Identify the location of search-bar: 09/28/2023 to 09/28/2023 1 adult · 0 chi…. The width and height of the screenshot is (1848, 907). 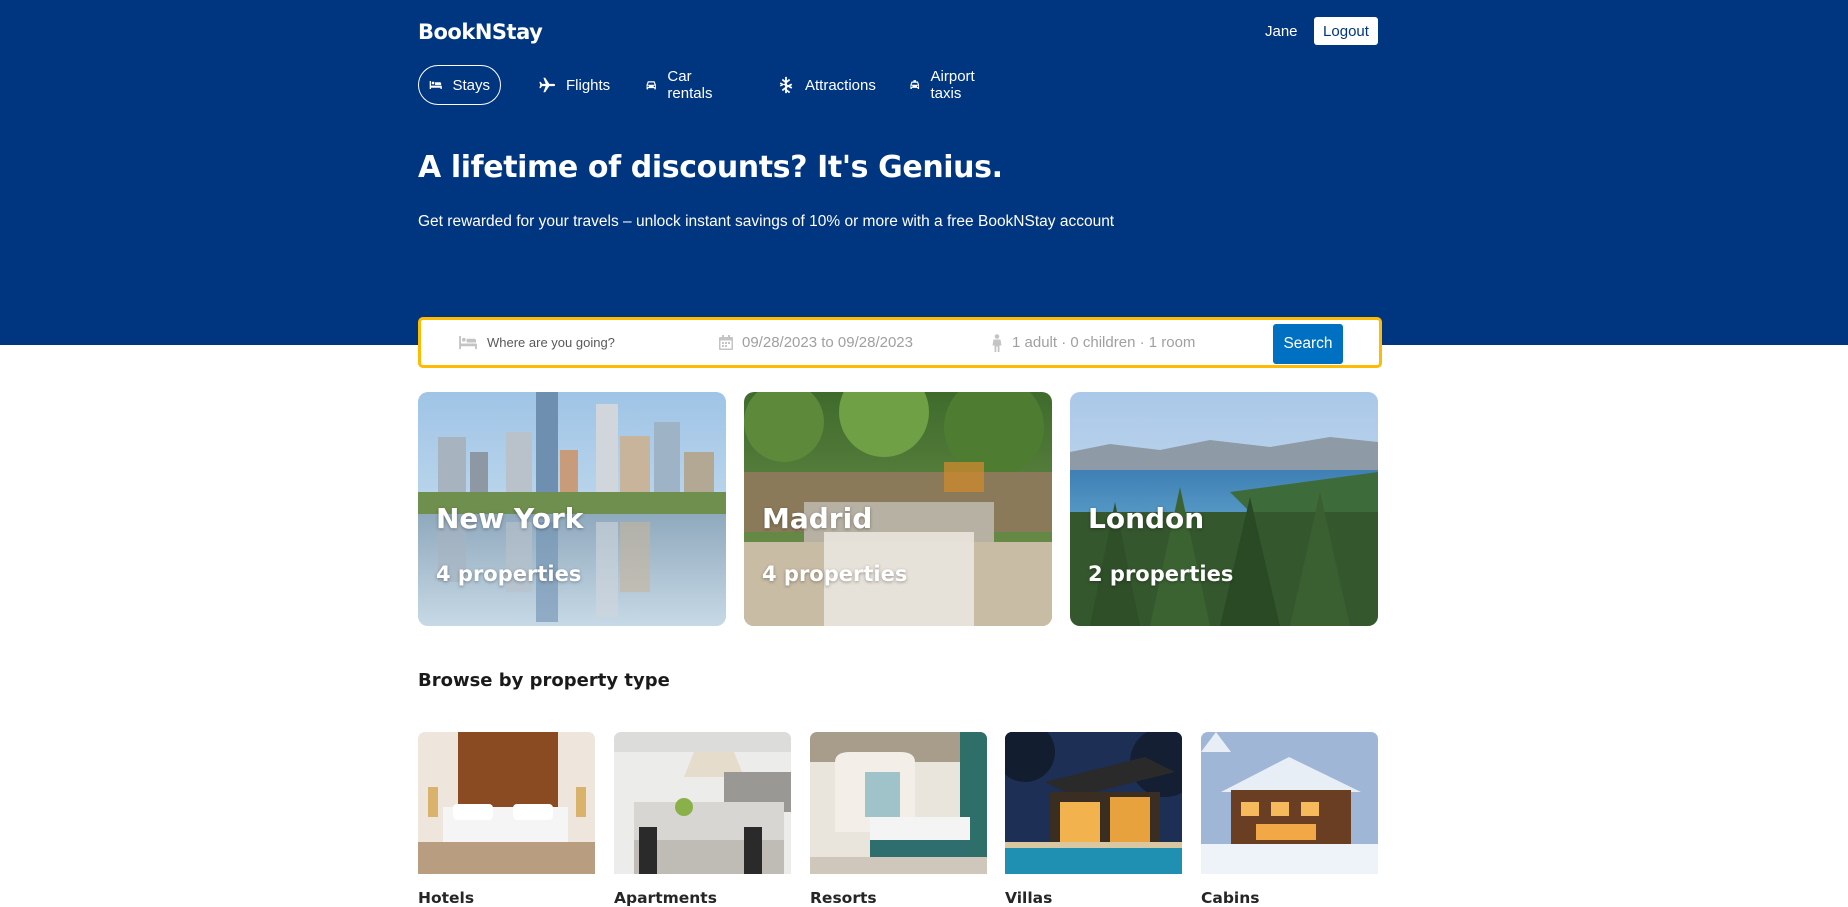
(900, 342).